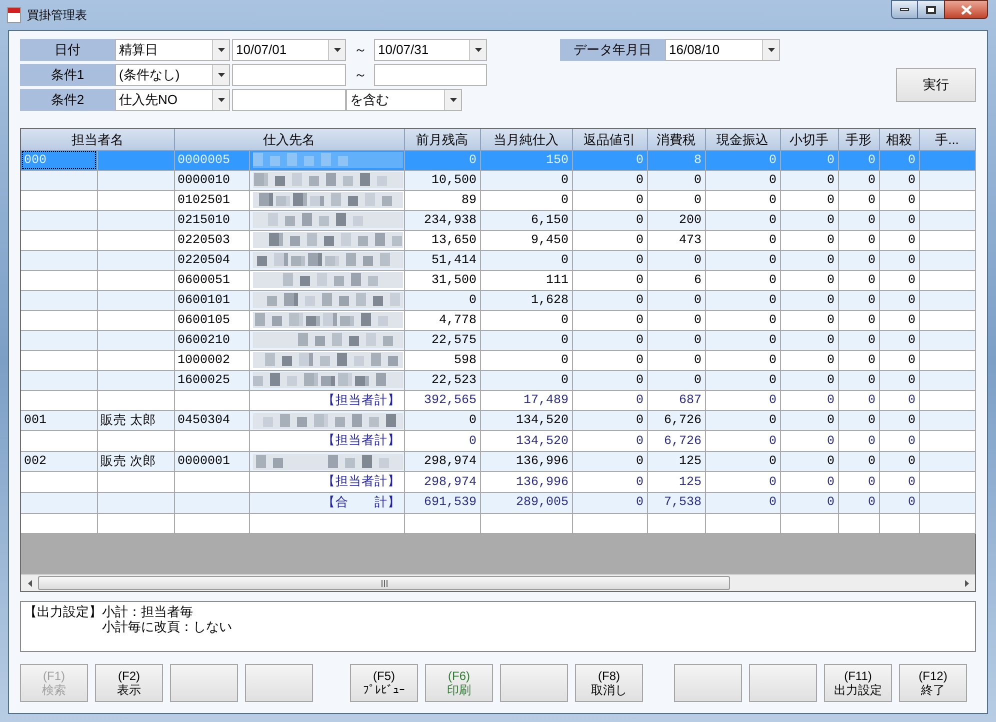  Describe the element at coordinates (204, 420) in the screenshot. I see `table-cell: 0450304` at that location.